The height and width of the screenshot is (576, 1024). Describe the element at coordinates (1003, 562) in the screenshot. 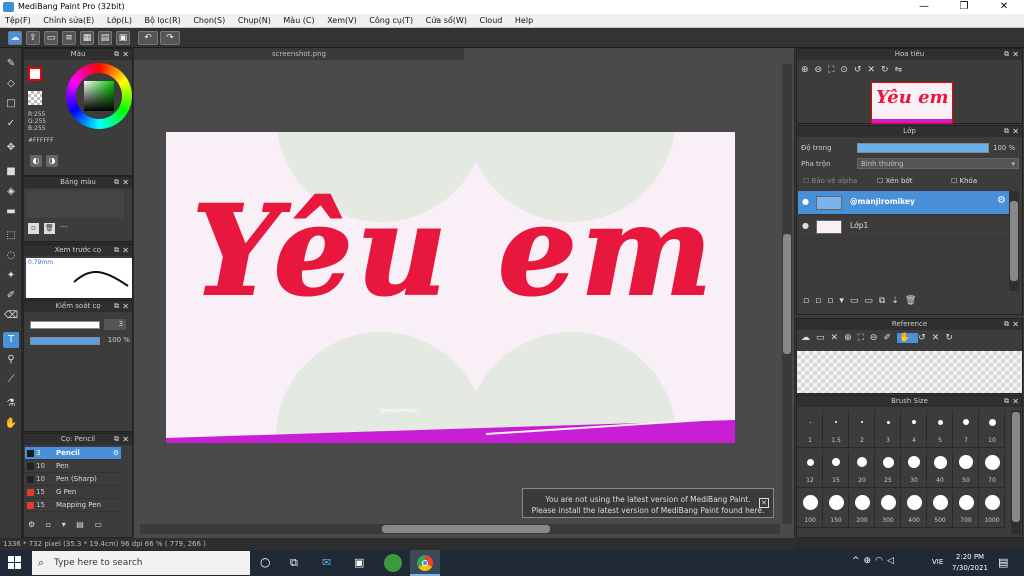

I see `notification-icon: ▤` at that location.